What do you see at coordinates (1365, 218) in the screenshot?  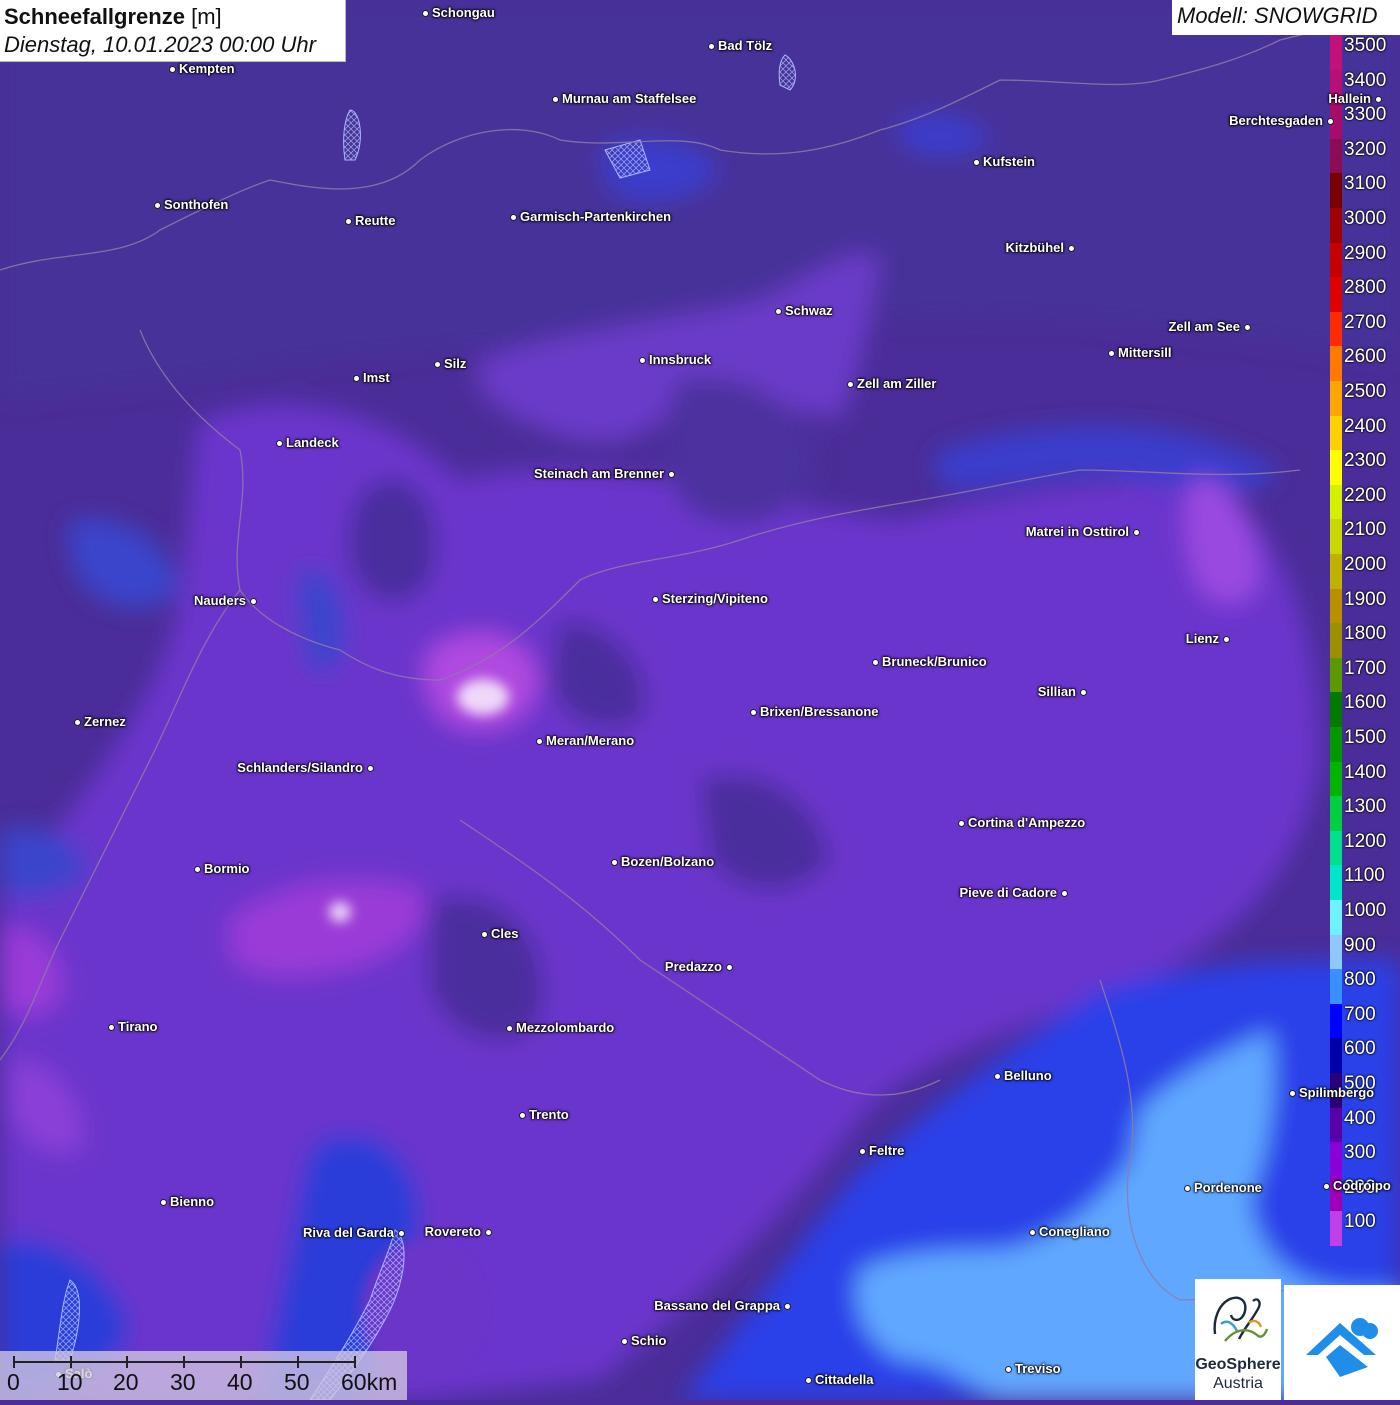 I see `legend-label: 3000` at bounding box center [1365, 218].